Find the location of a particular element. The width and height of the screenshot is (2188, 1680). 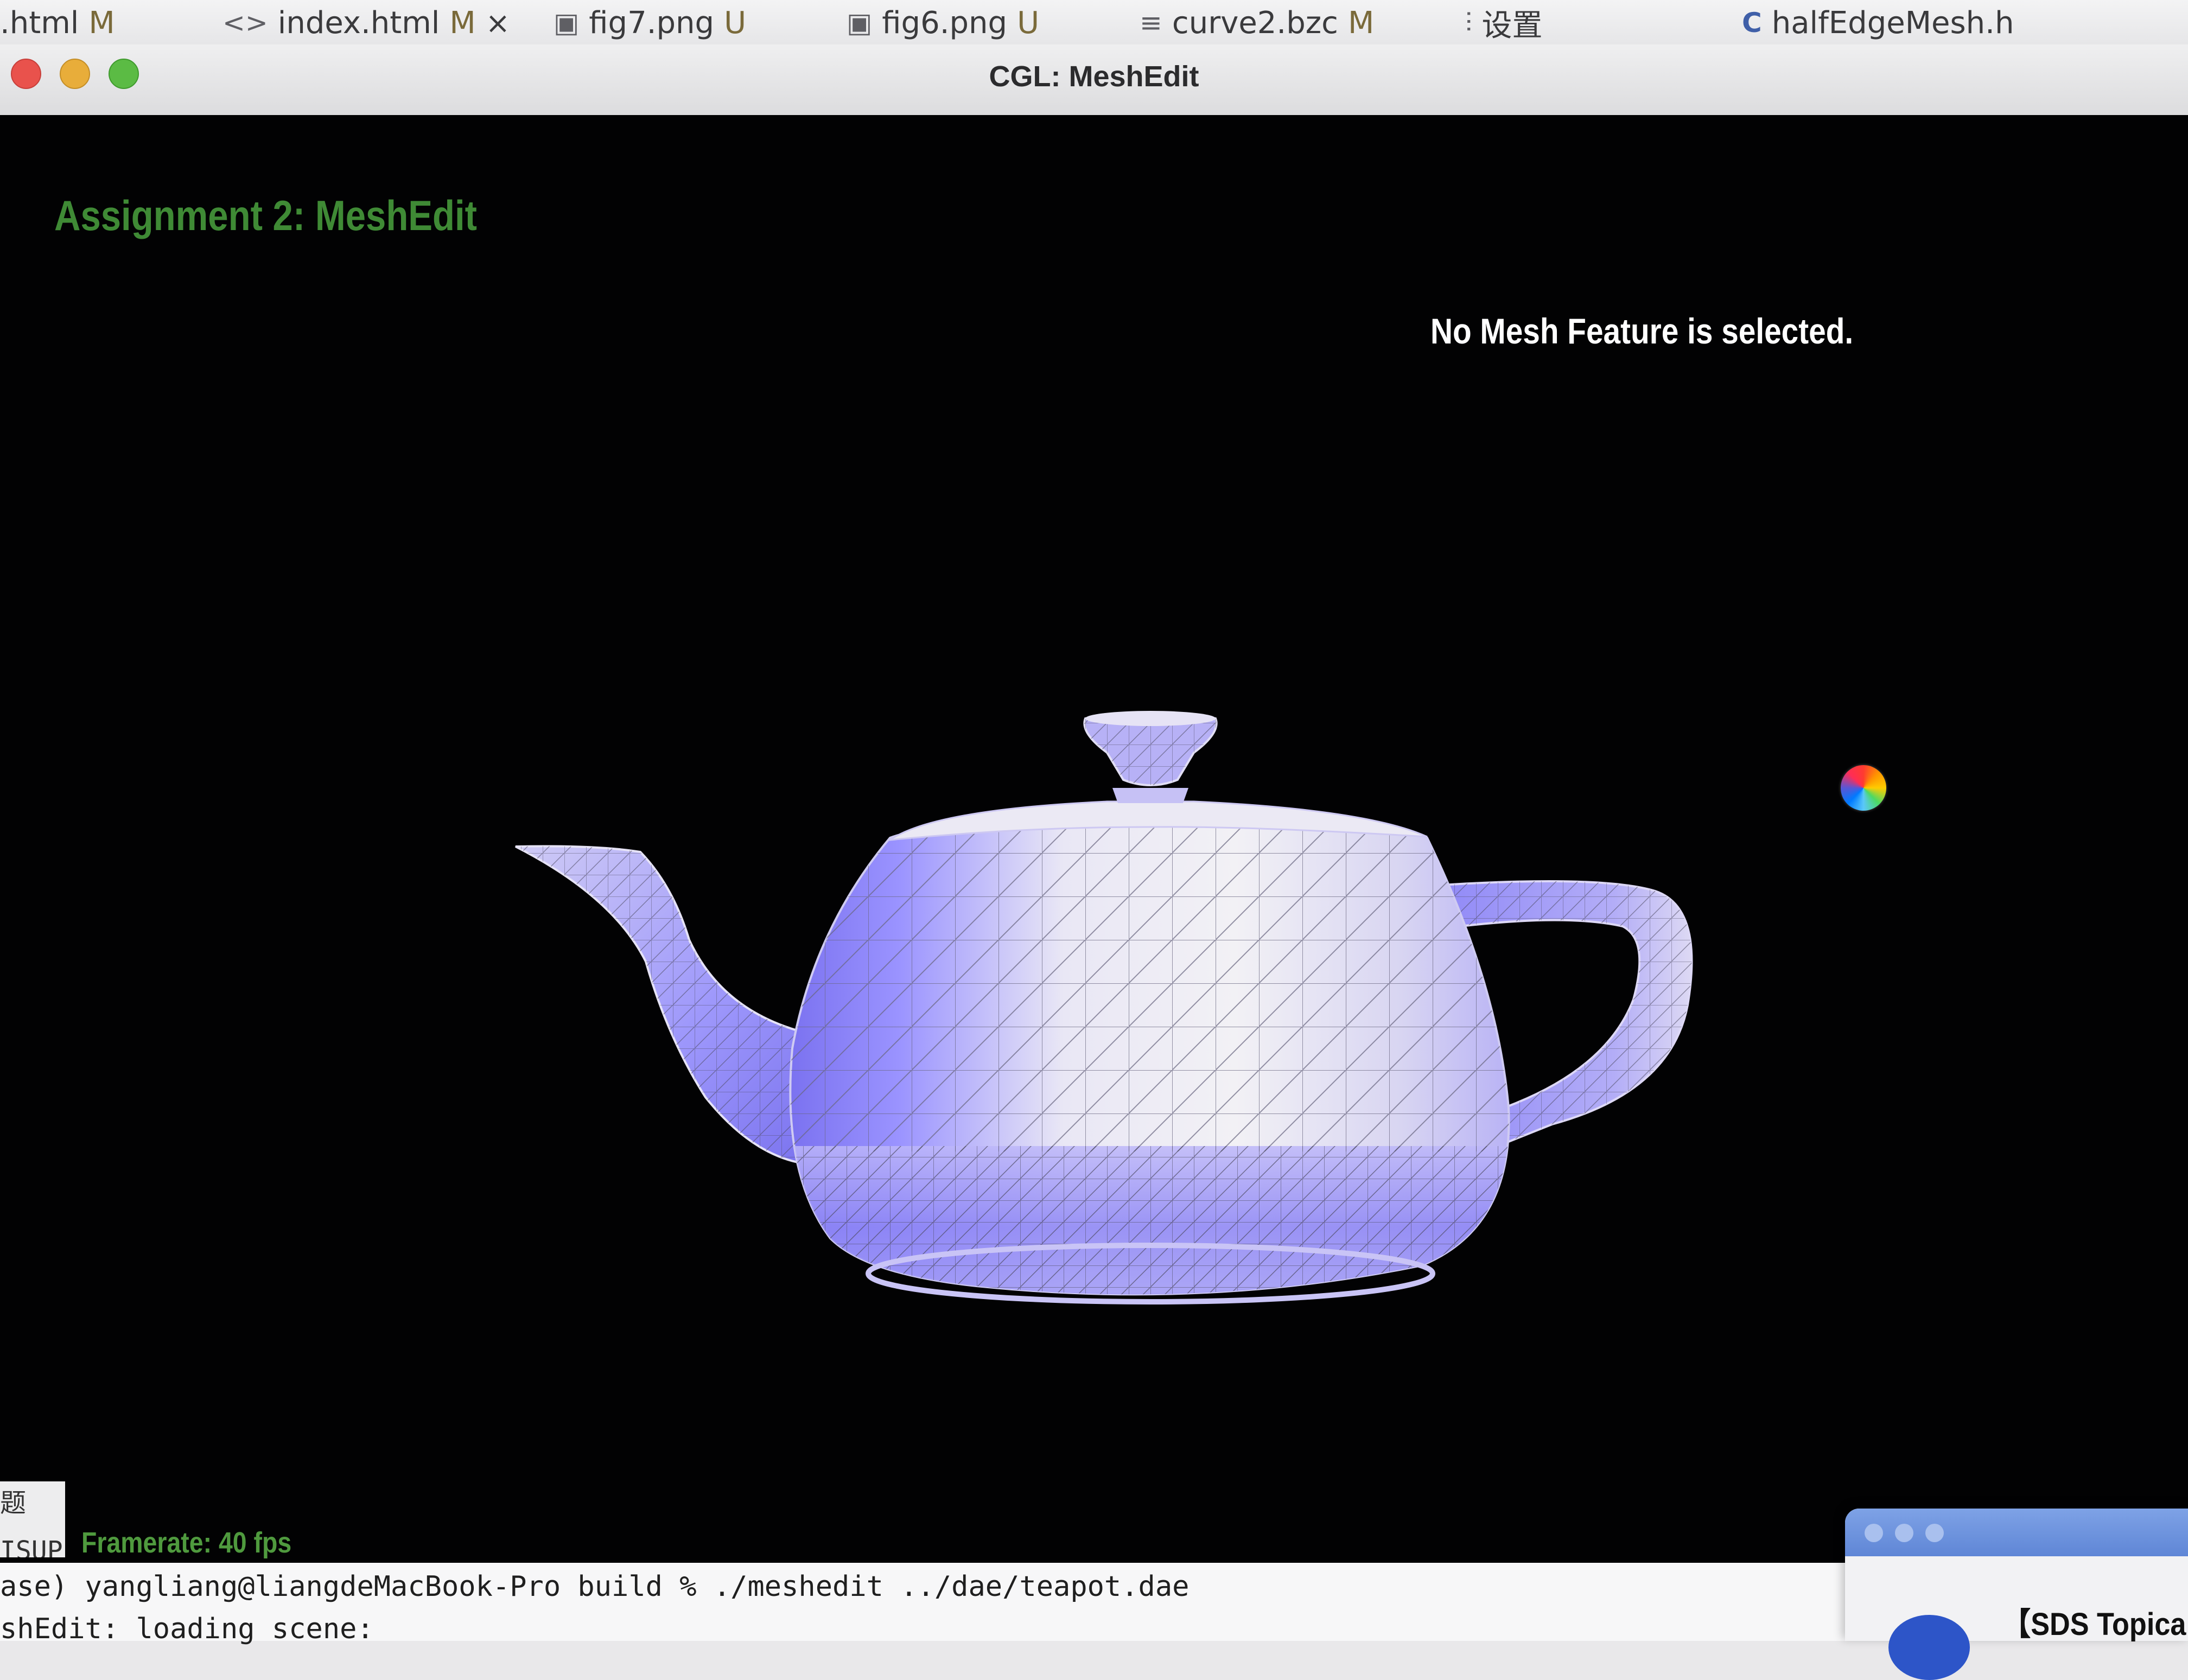

tab-index-html: <> index.html M × is located at coordinates (366, 23).